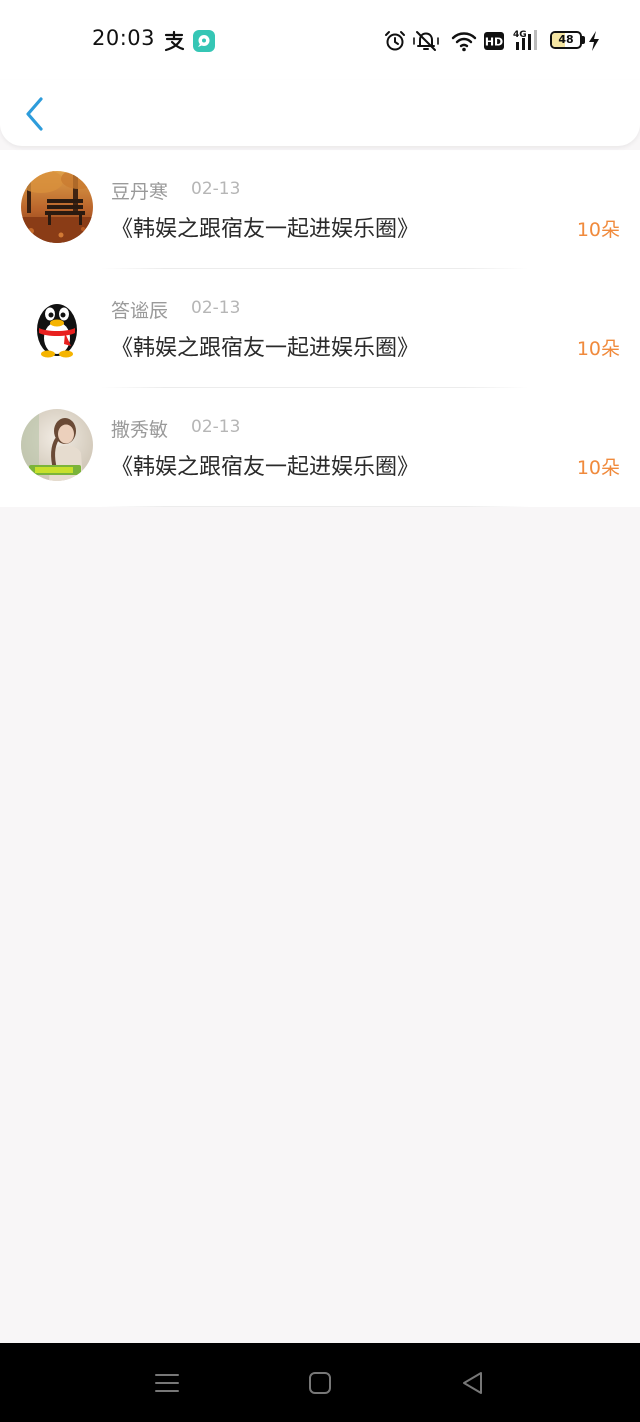  I want to click on user-name: 撒秀敏, so click(140, 430).